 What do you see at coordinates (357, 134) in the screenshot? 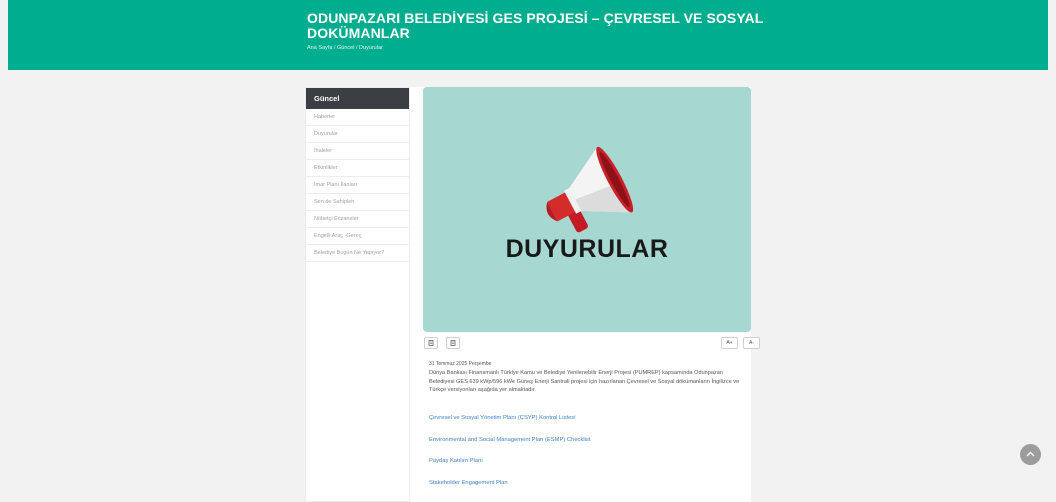
I see `sidebar-item-duyurular: Duyurular` at bounding box center [357, 134].